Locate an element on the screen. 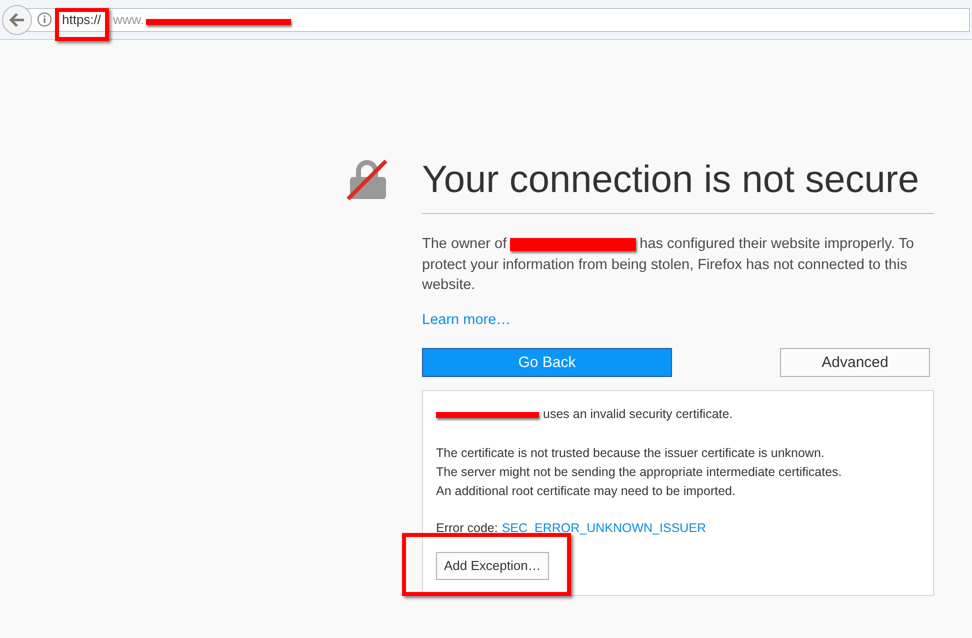 This screenshot has height=638, width=972. certificate-detail-text: The certificate is not trusted because the issuer certificate is unknown. is located at coordinates (631, 453).